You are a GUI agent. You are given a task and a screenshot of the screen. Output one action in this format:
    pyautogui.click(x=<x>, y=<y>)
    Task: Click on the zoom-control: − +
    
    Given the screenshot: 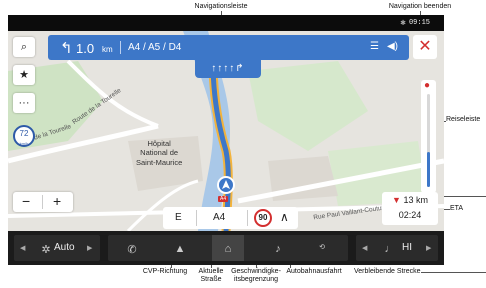 What is the action you would take?
    pyautogui.click(x=43, y=202)
    